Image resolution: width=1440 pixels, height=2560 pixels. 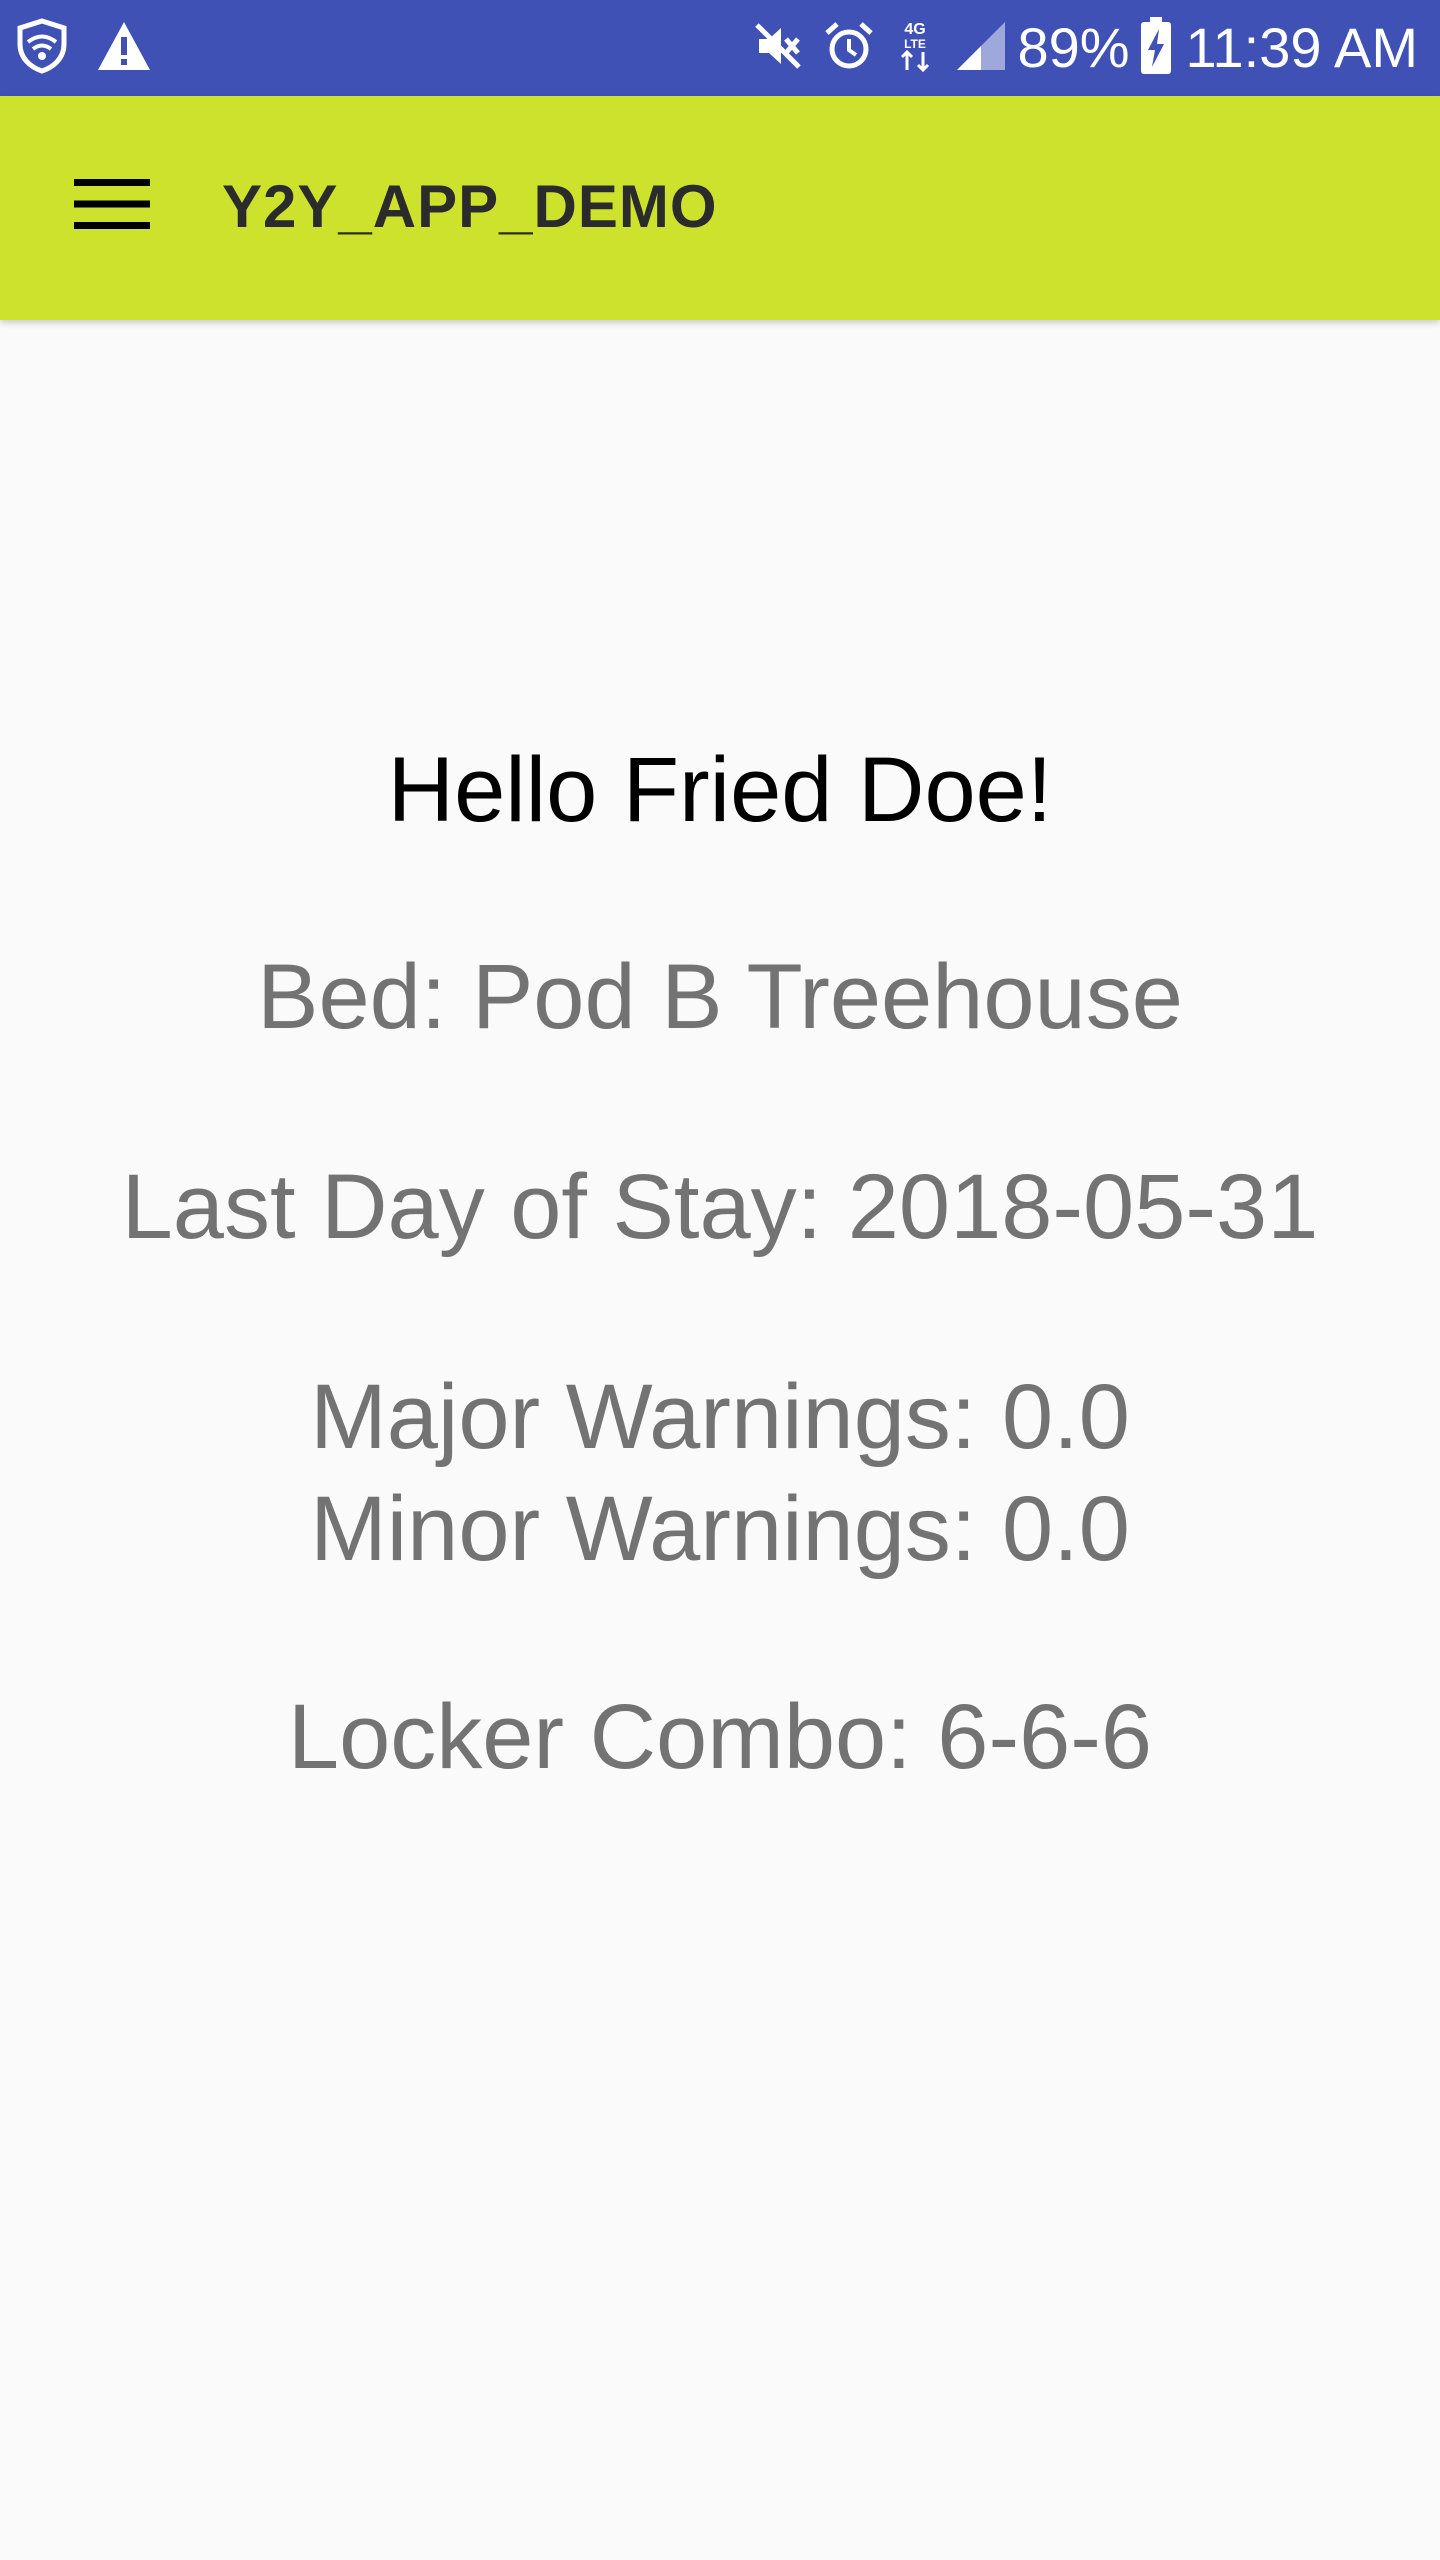 I want to click on svg-text: LTE, so click(x=916, y=44).